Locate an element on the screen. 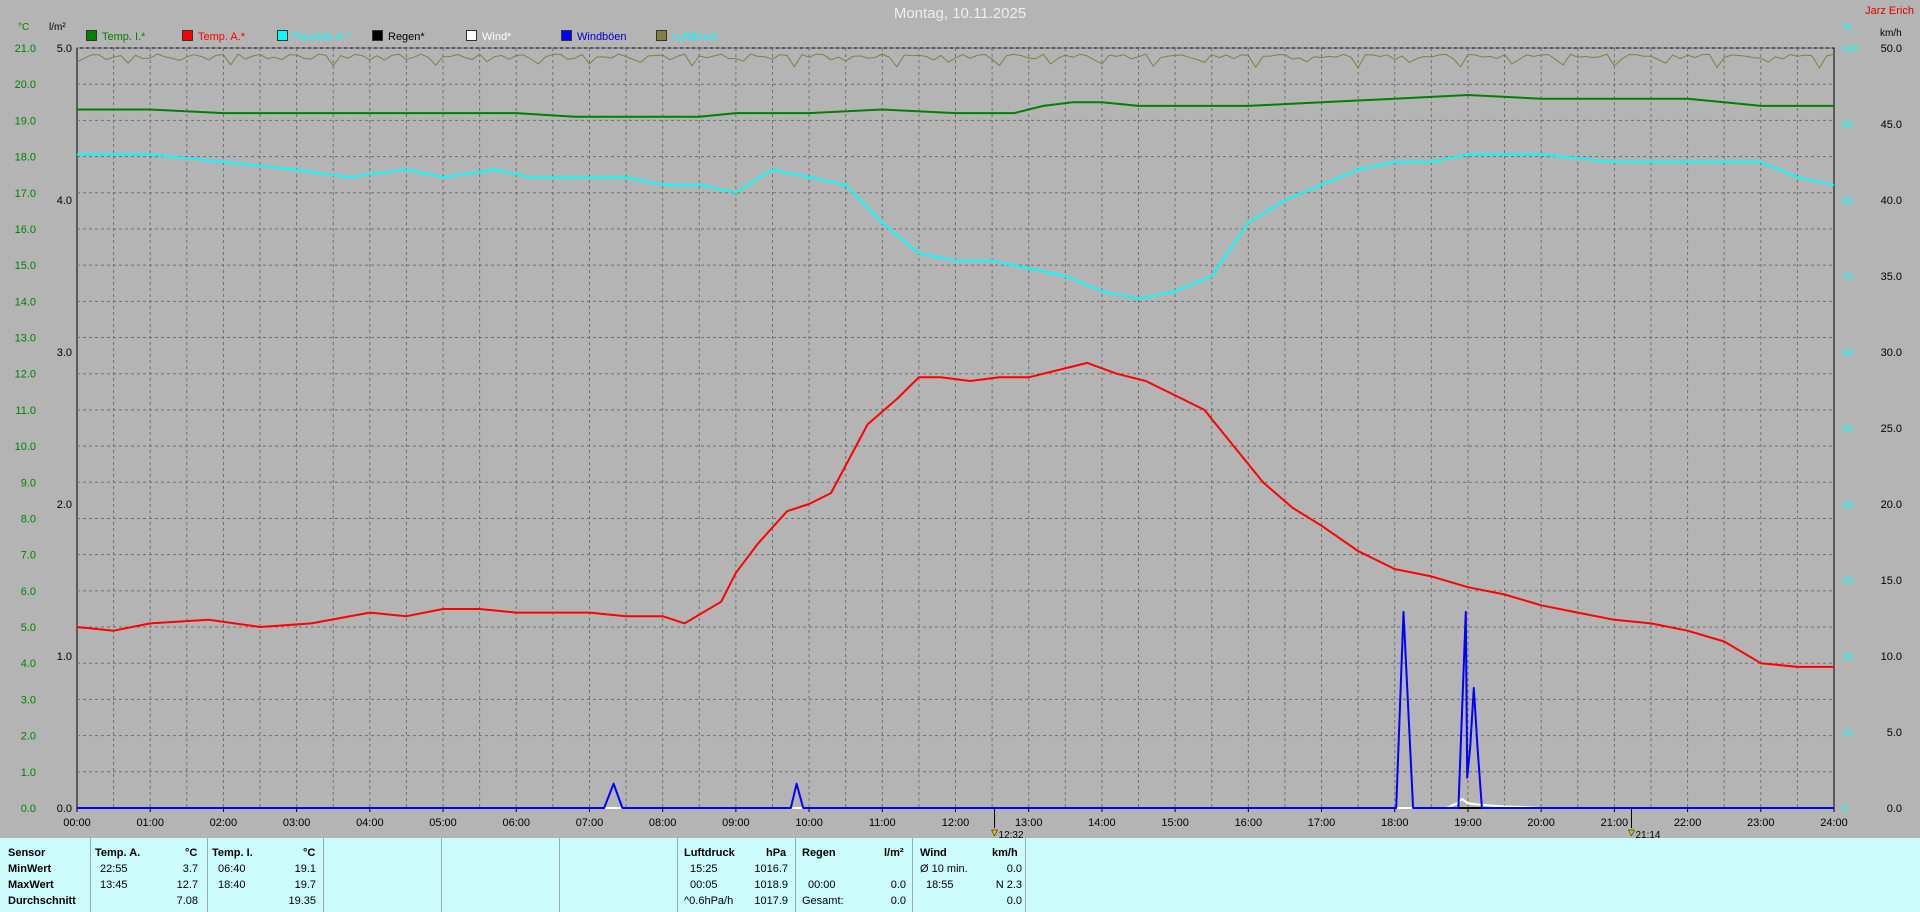 The width and height of the screenshot is (1920, 912). x-tick-label: 05:00 is located at coordinates (443, 823).